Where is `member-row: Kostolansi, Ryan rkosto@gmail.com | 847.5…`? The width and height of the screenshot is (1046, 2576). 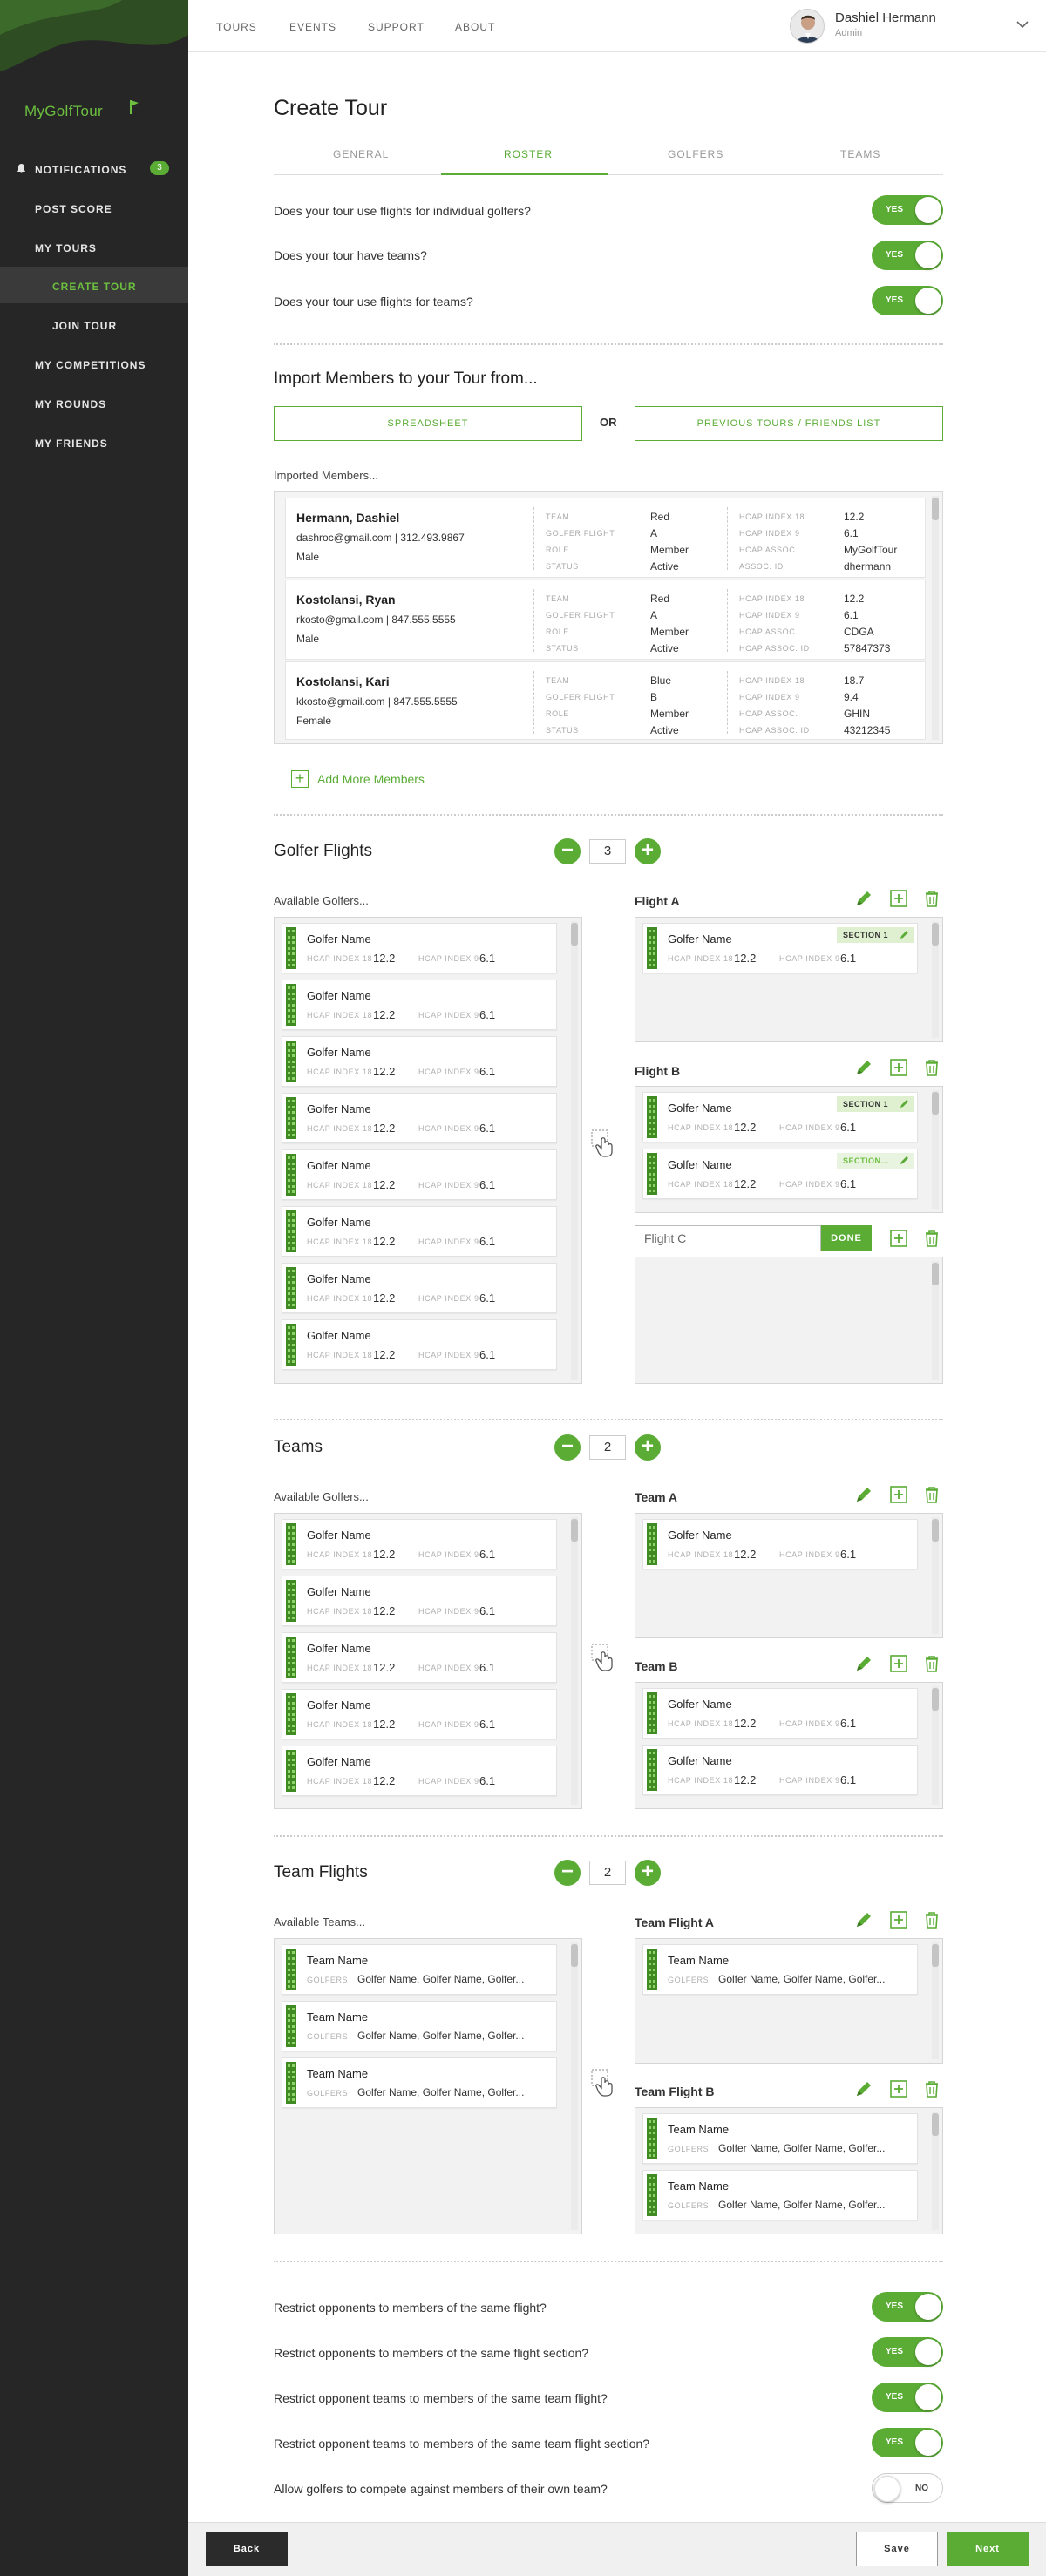
member-row: Kostolansi, Ryan rkosto@gmail.com | 847.5… is located at coordinates (605, 620).